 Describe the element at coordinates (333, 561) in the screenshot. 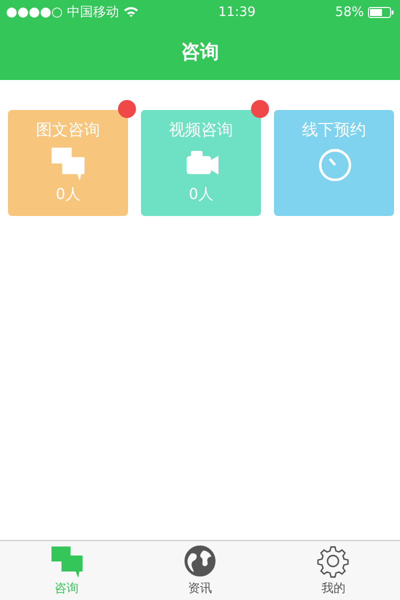

I see `settings-icon` at that location.